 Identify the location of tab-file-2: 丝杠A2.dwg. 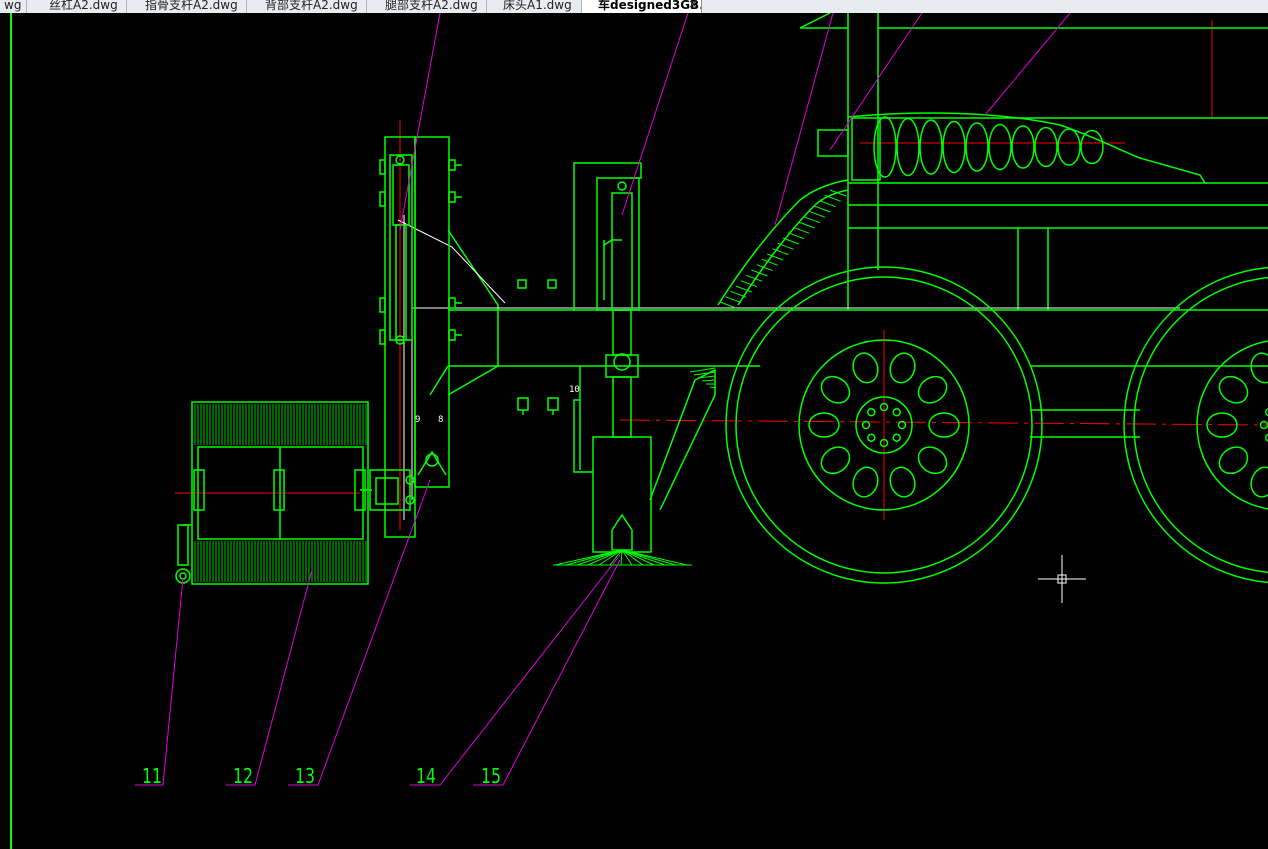
(77, 6).